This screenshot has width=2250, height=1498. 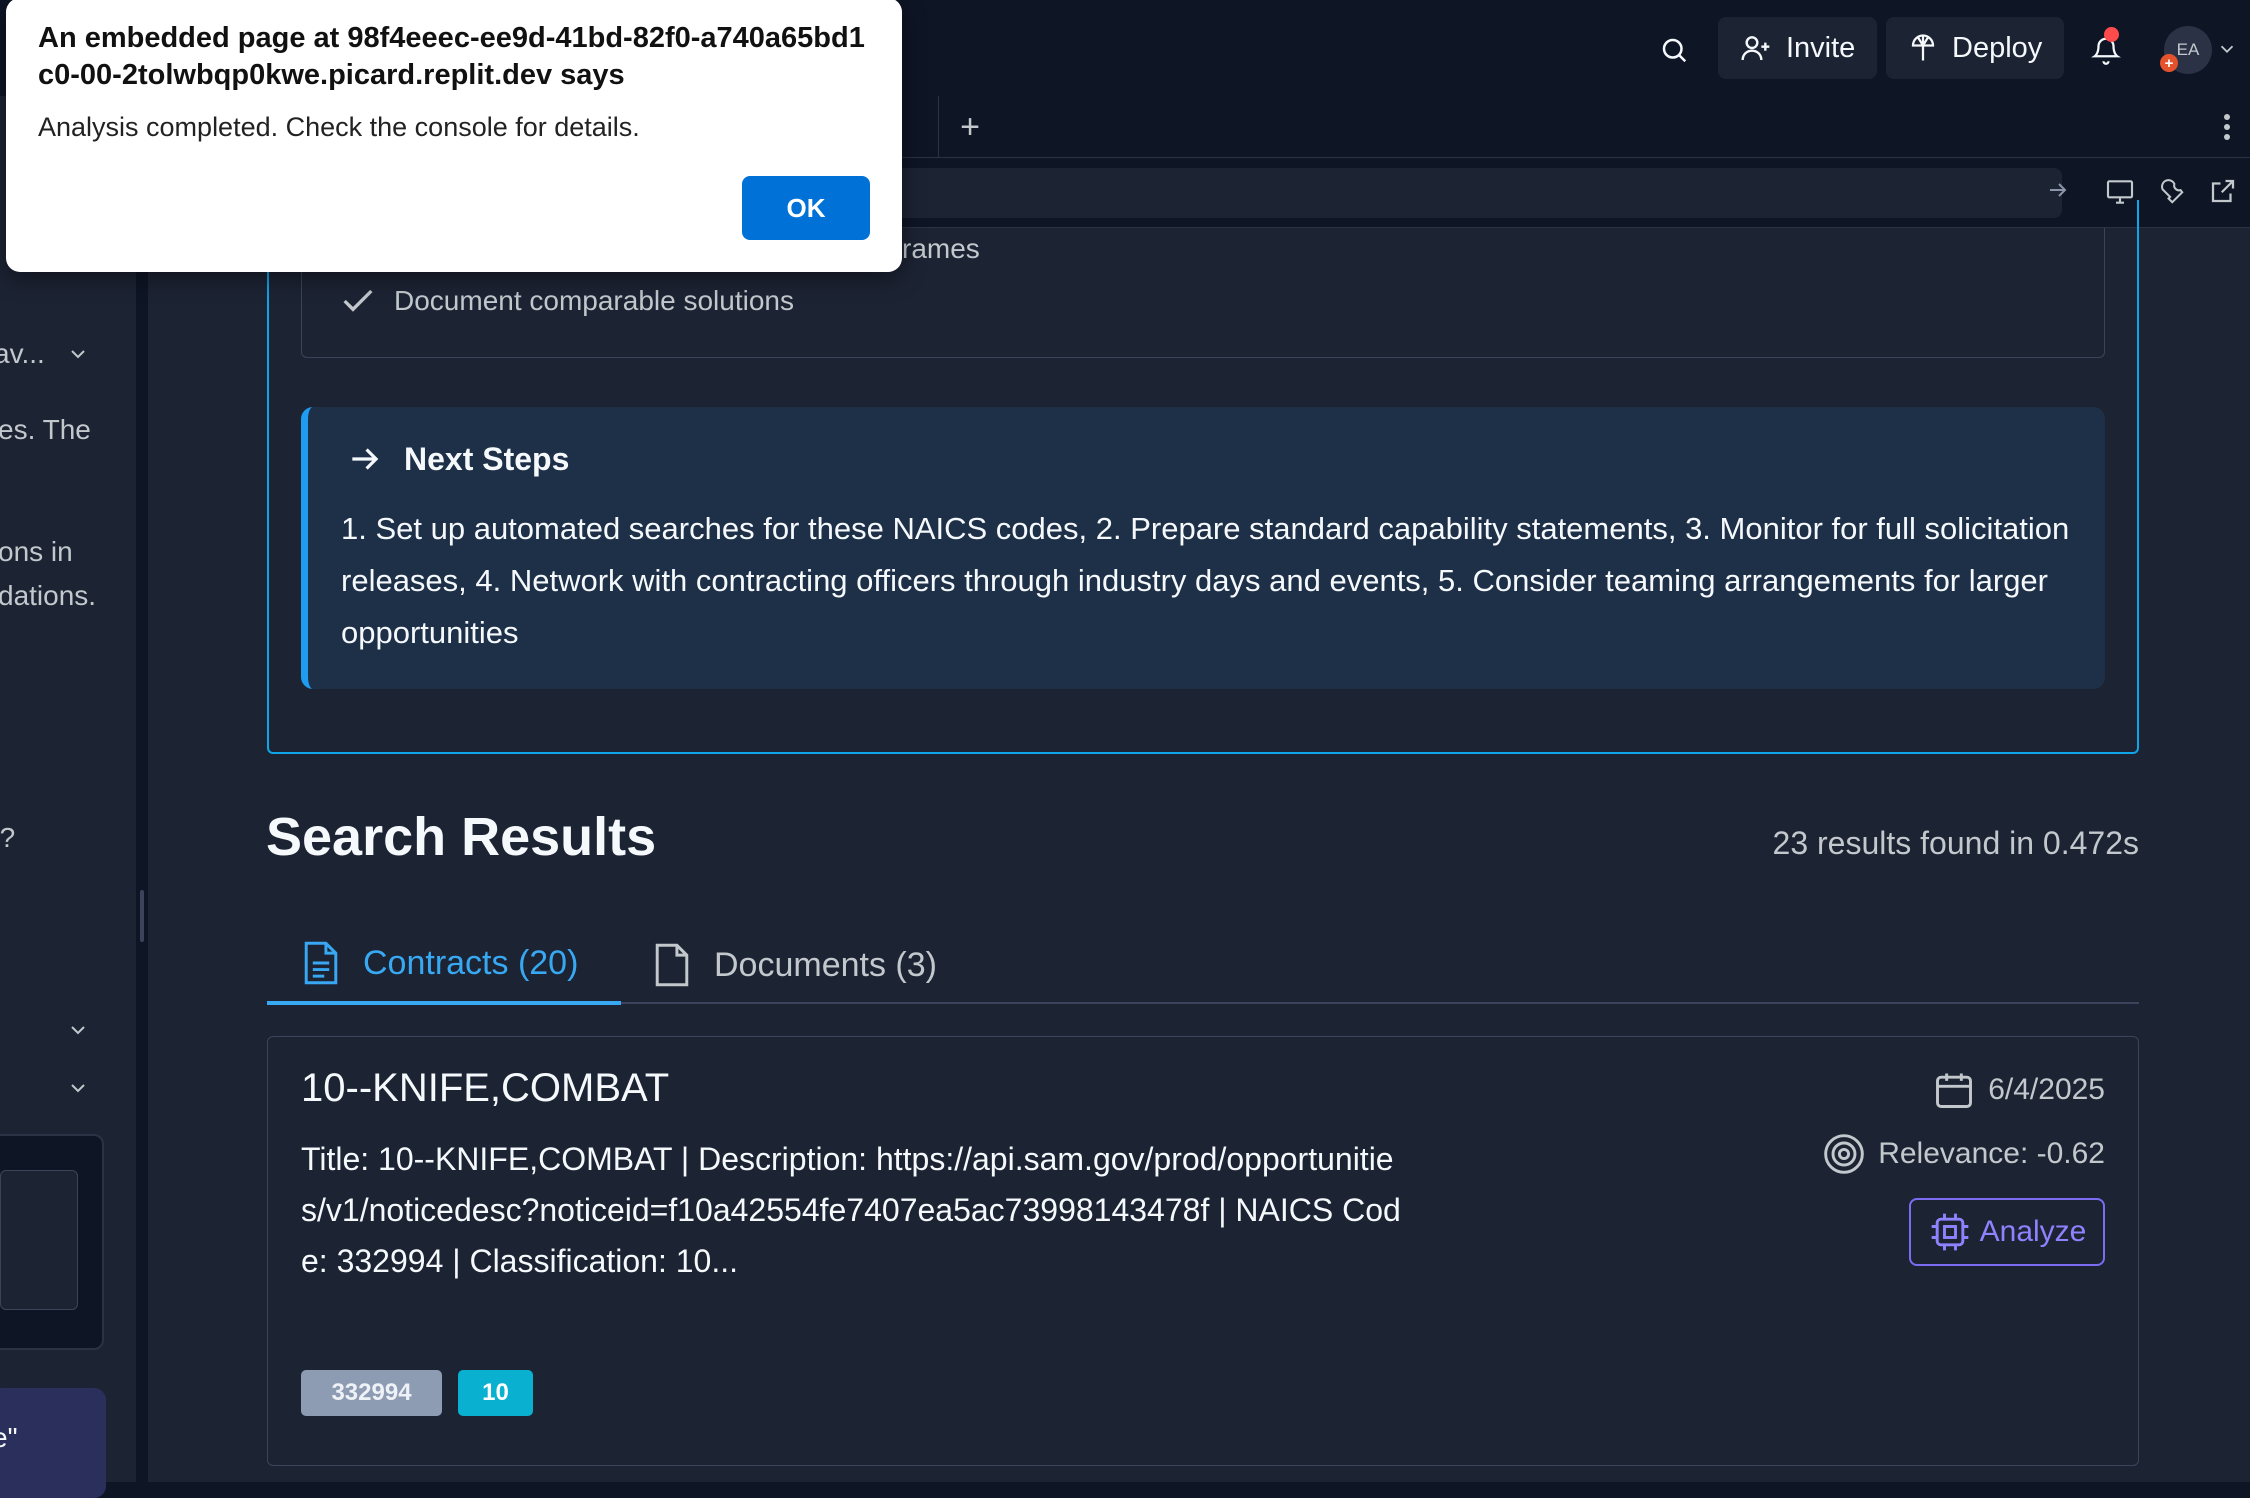 I want to click on search-button, so click(x=1674, y=50).